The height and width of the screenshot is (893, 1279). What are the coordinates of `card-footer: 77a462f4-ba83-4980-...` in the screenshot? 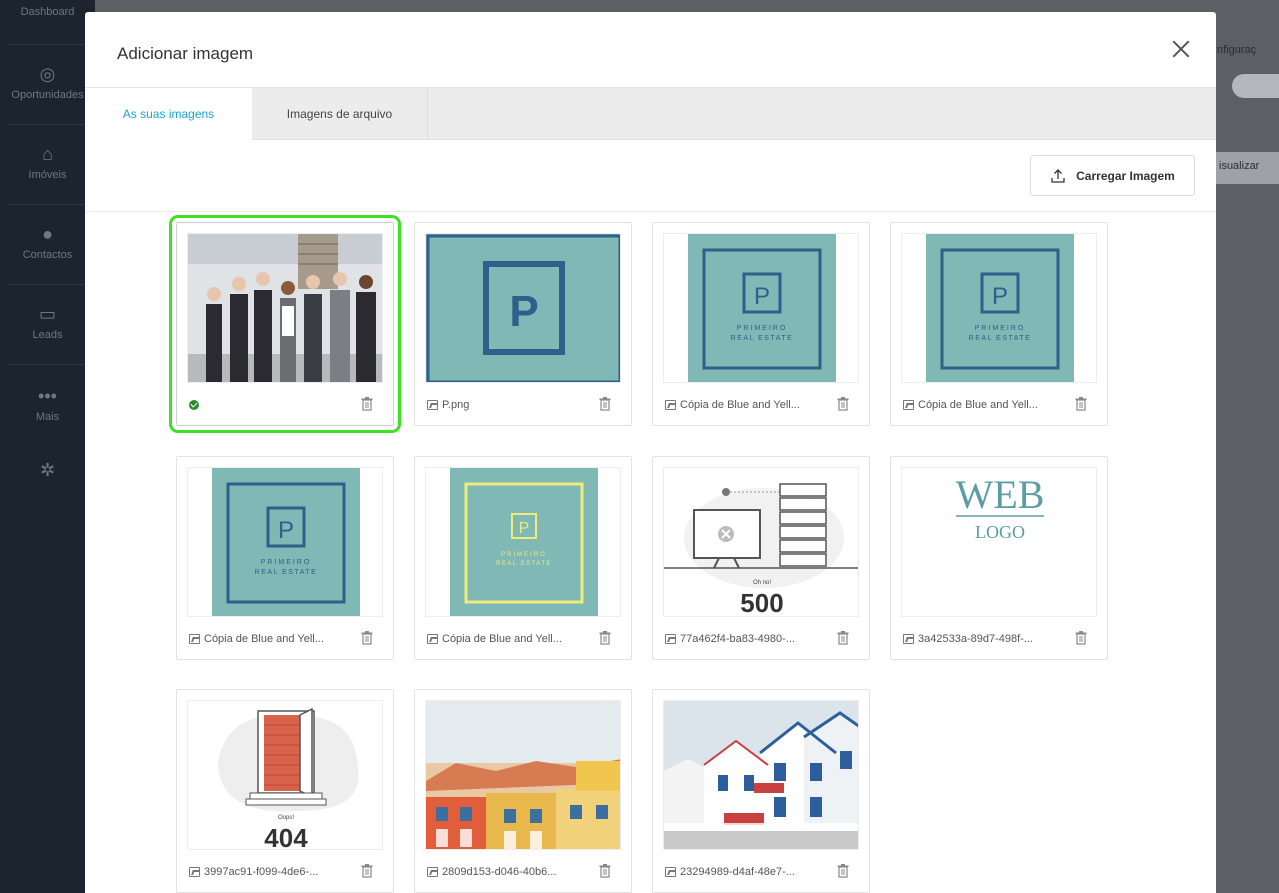 It's located at (760, 639).